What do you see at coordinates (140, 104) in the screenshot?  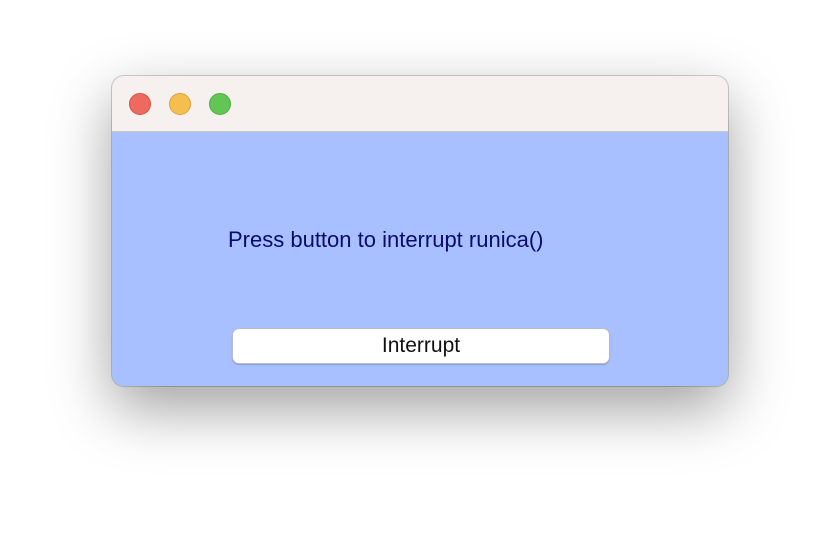 I see `close-icon` at bounding box center [140, 104].